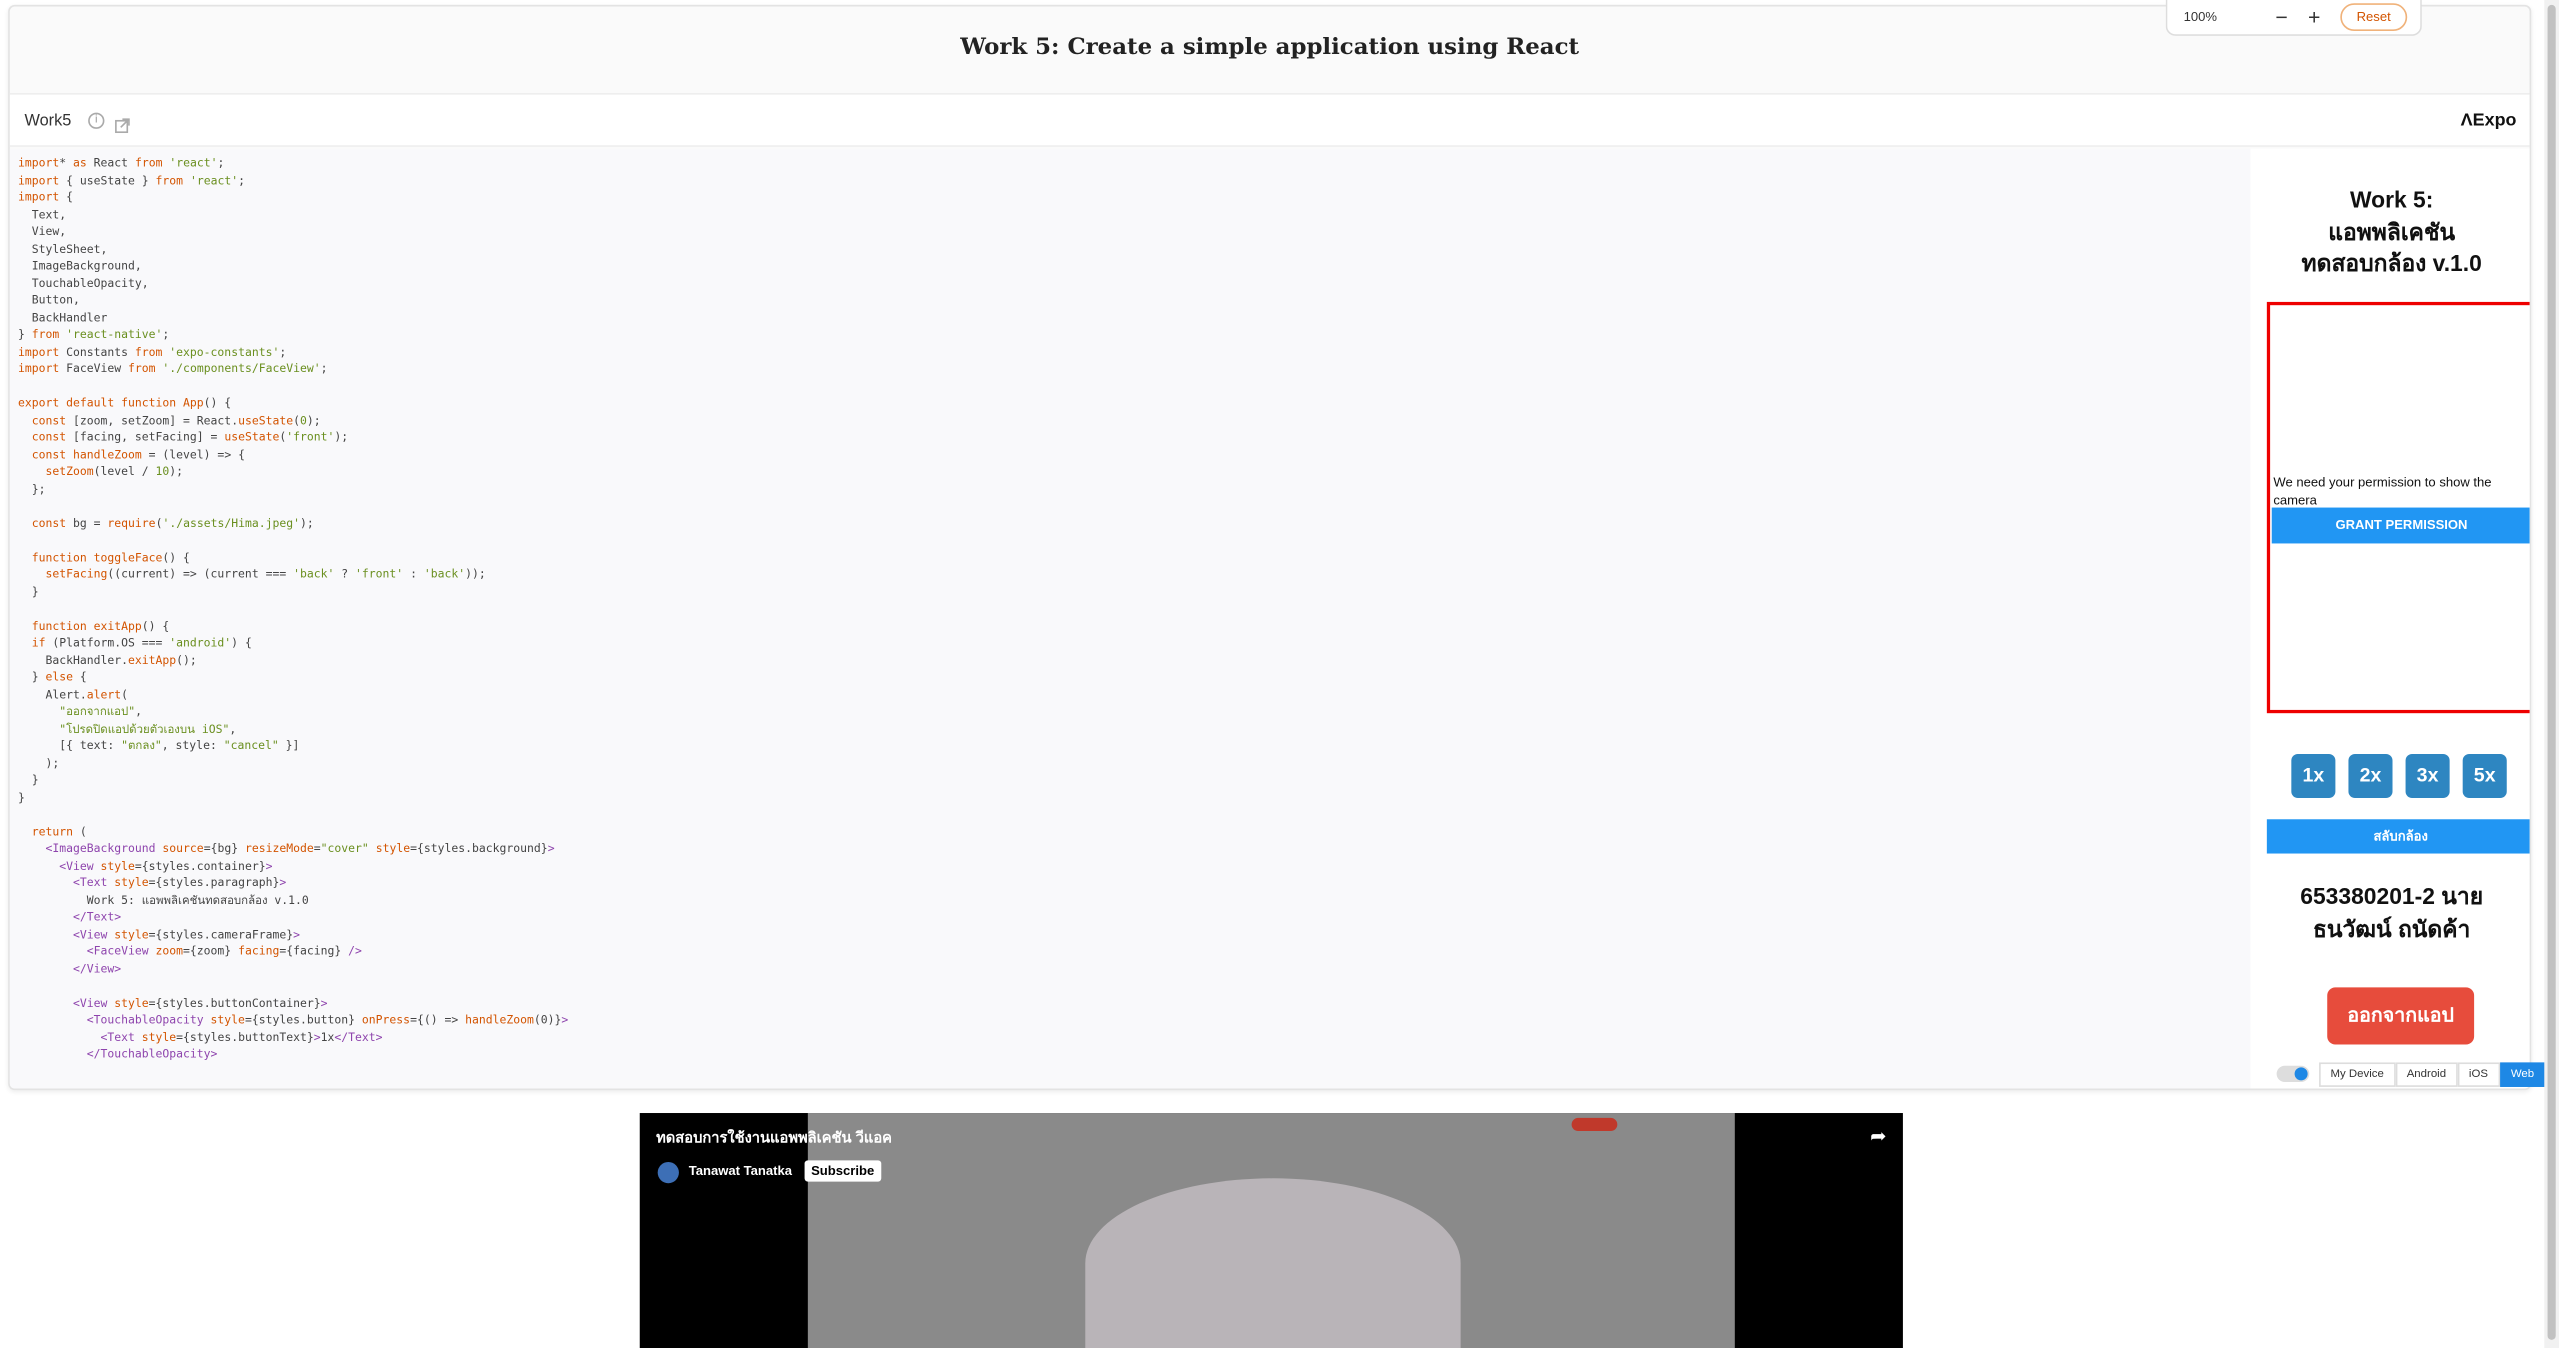  Describe the element at coordinates (297, 934) in the screenshot. I see `code-token: >` at that location.